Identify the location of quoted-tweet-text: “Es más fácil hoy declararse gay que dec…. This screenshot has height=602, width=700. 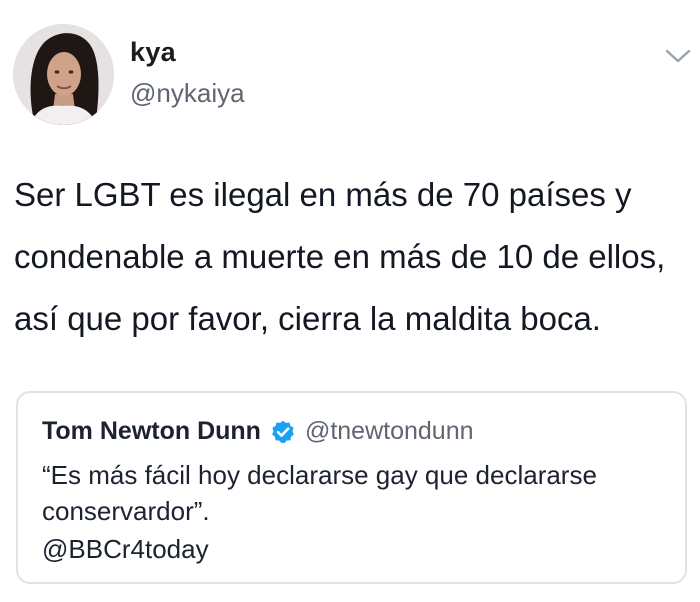
(357, 493).